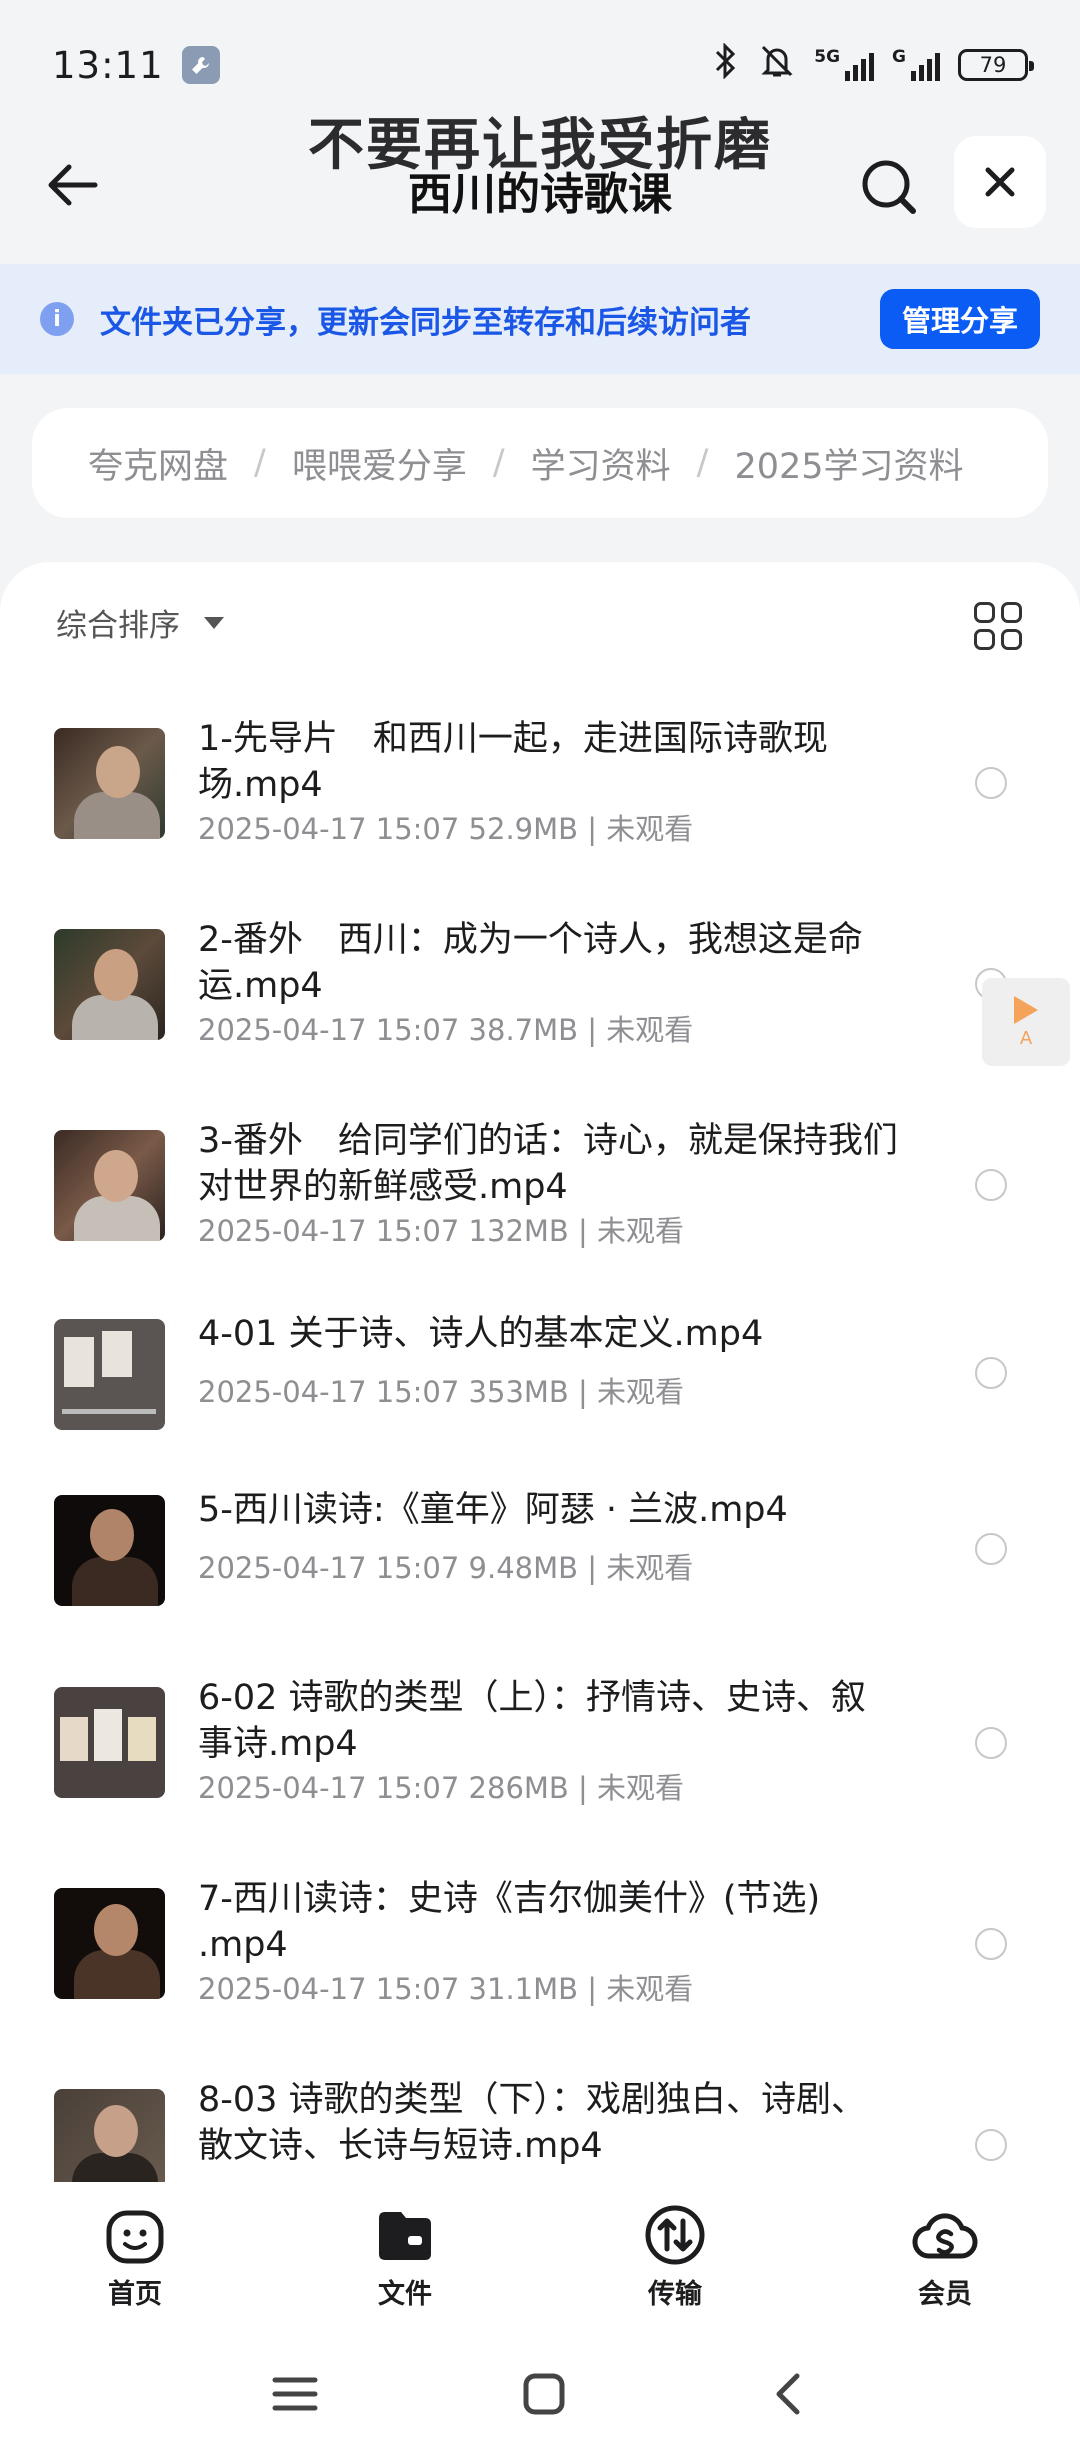  I want to click on breadcrumb-item: 喂喂爱分享, so click(379, 463).